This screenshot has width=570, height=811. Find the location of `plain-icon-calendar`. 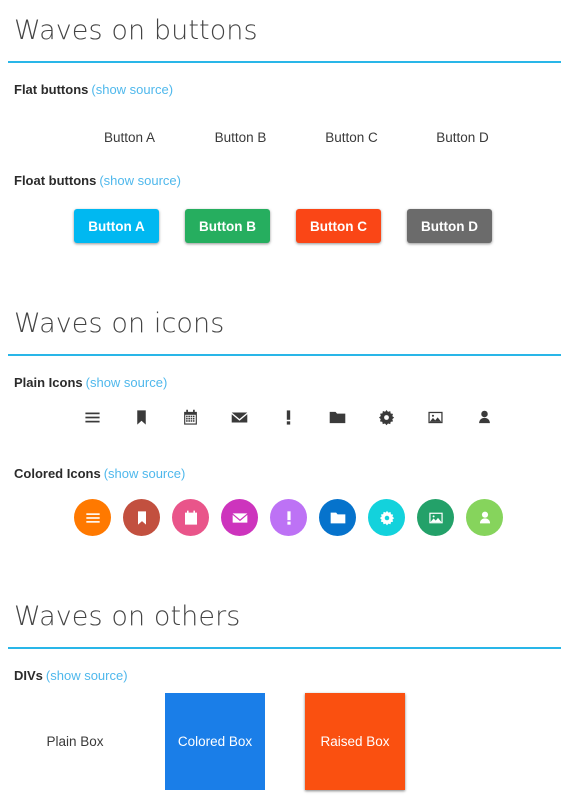

plain-icon-calendar is located at coordinates (190, 417).